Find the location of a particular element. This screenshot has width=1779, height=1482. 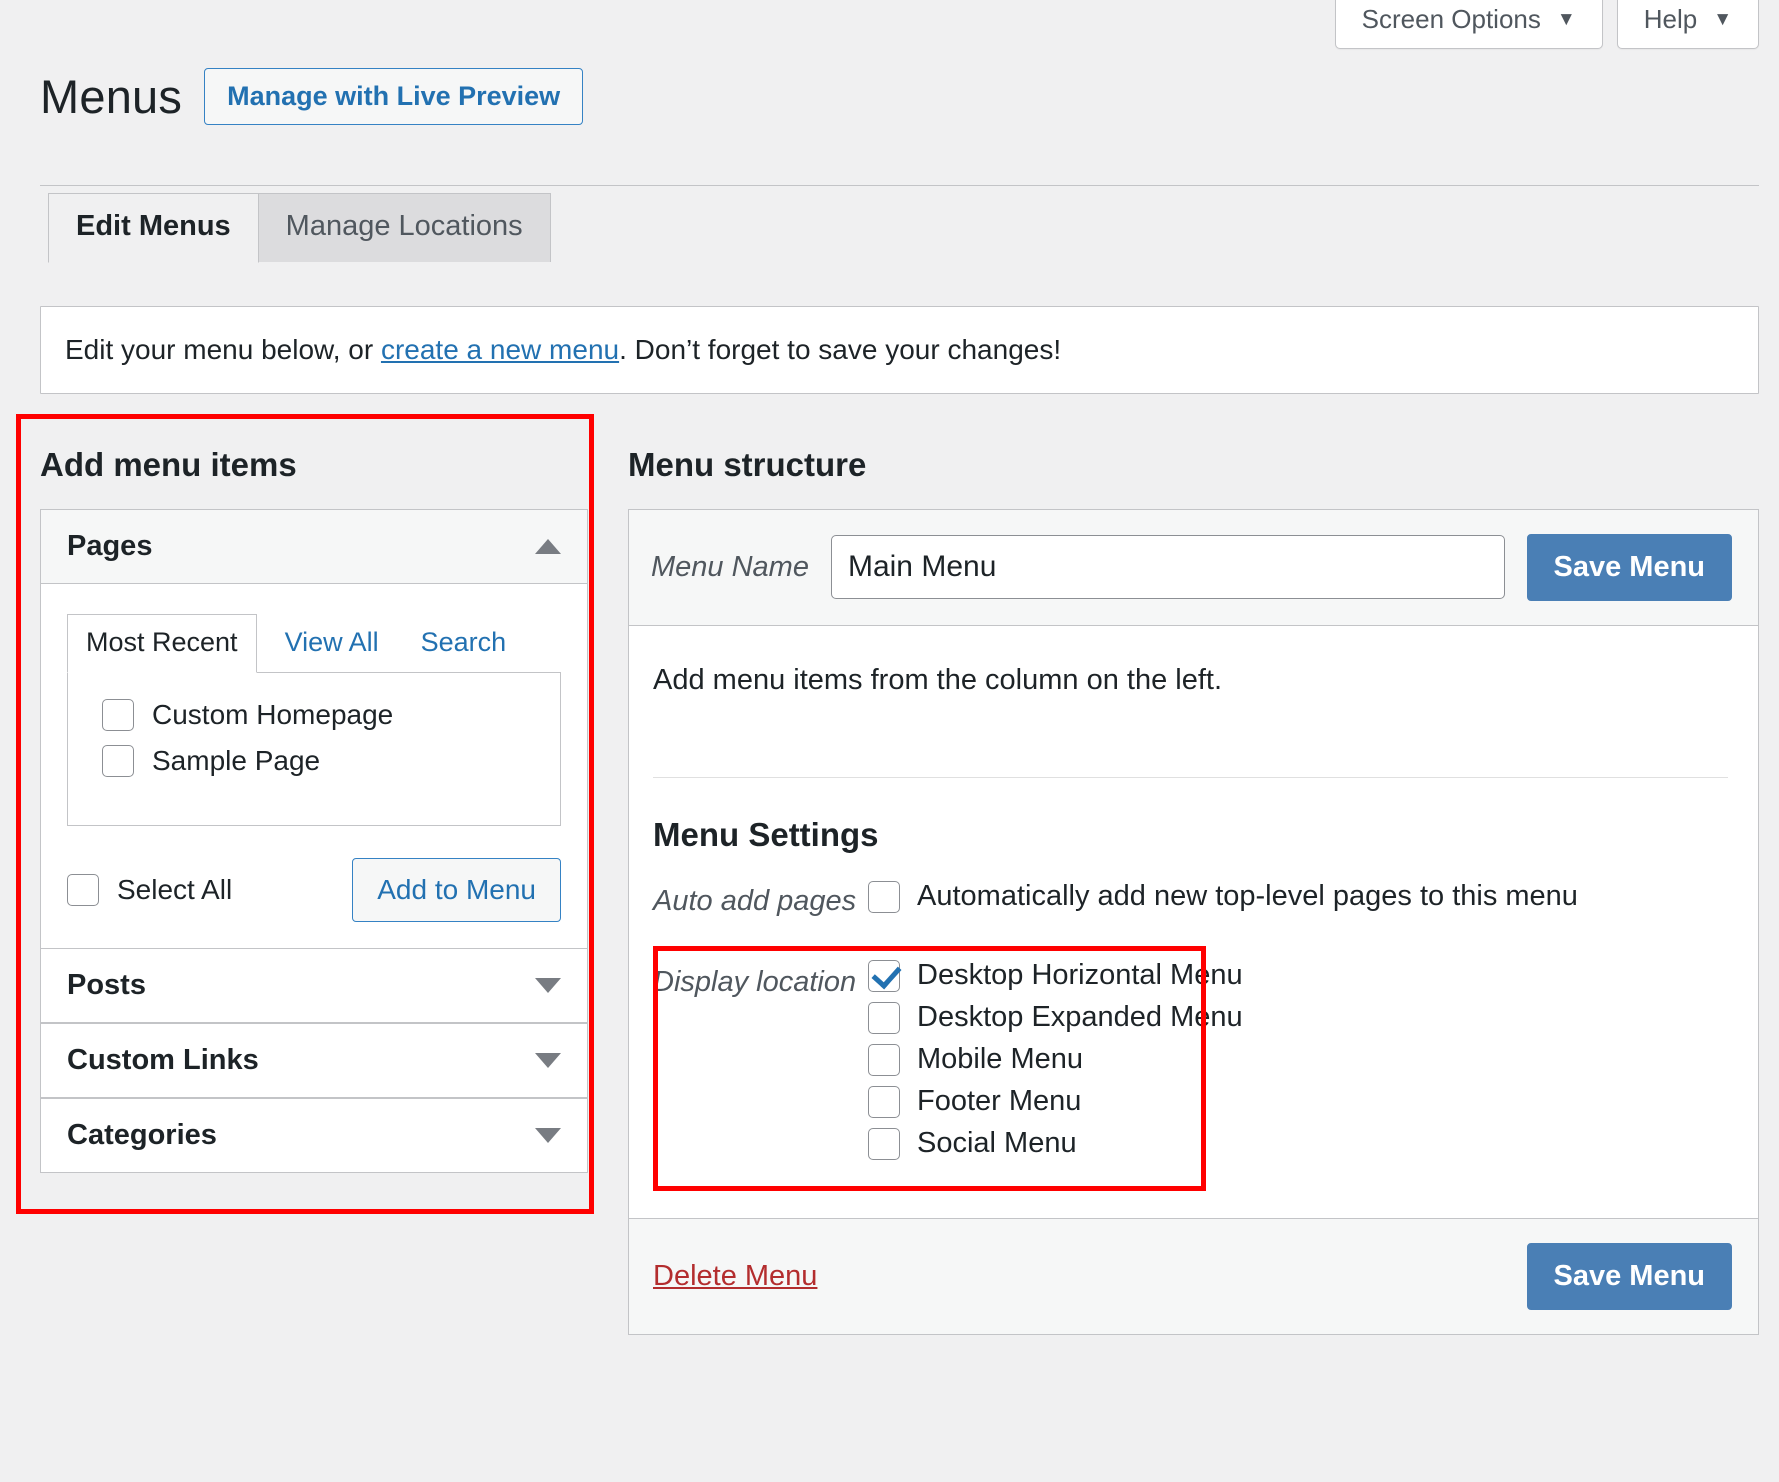

display-location-option: Footer Menu is located at coordinates (1055, 1101).